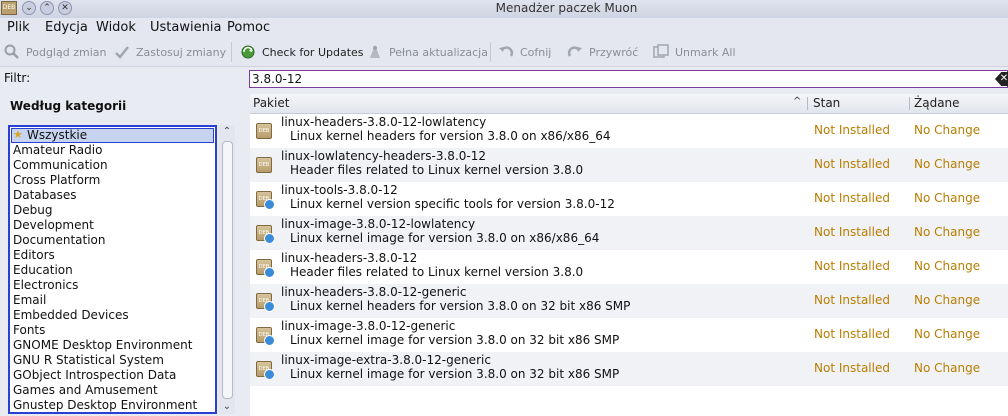  Describe the element at coordinates (602, 52) in the screenshot. I see `redo-button: Przywróć` at that location.